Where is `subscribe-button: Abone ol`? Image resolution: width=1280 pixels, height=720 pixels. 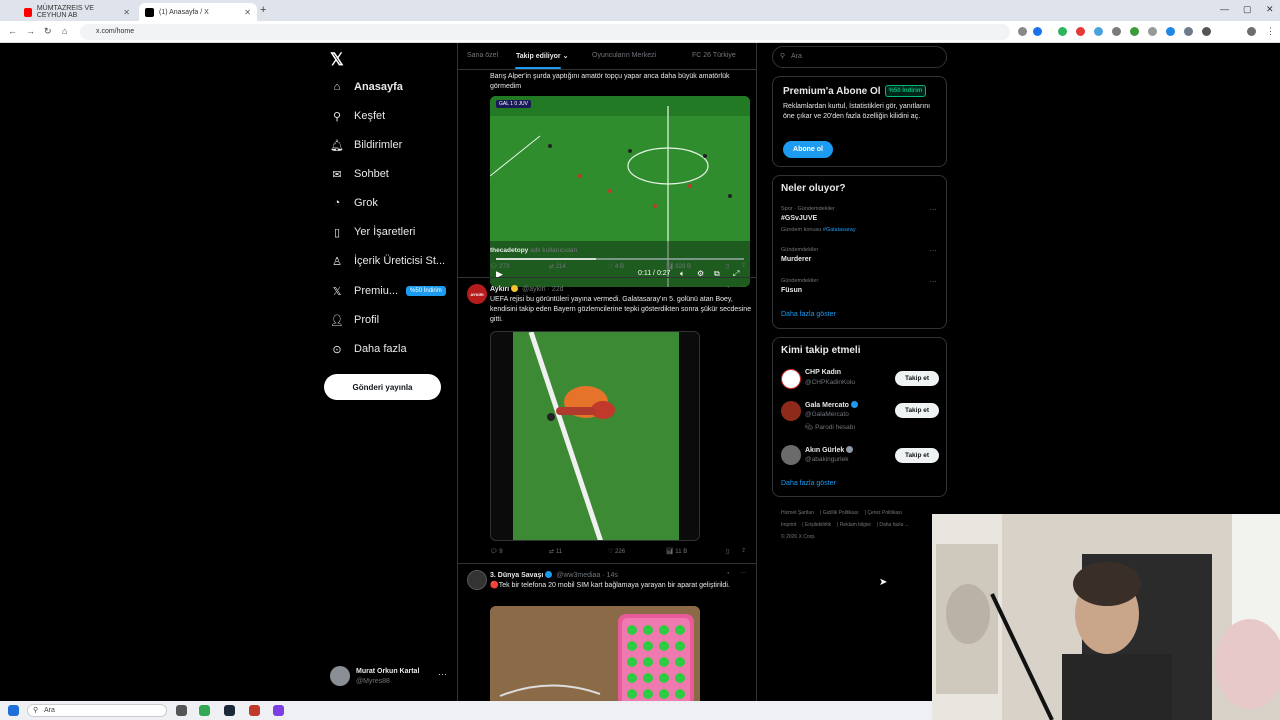 subscribe-button: Abone ol is located at coordinates (808, 149).